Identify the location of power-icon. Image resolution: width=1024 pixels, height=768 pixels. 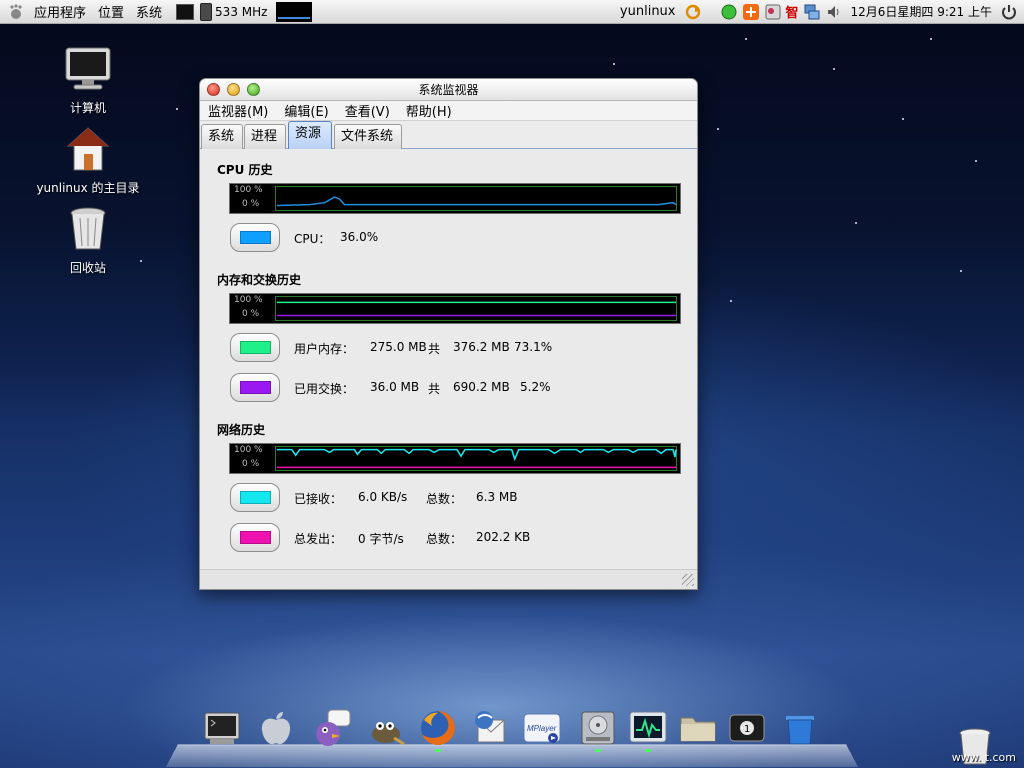
(1009, 12).